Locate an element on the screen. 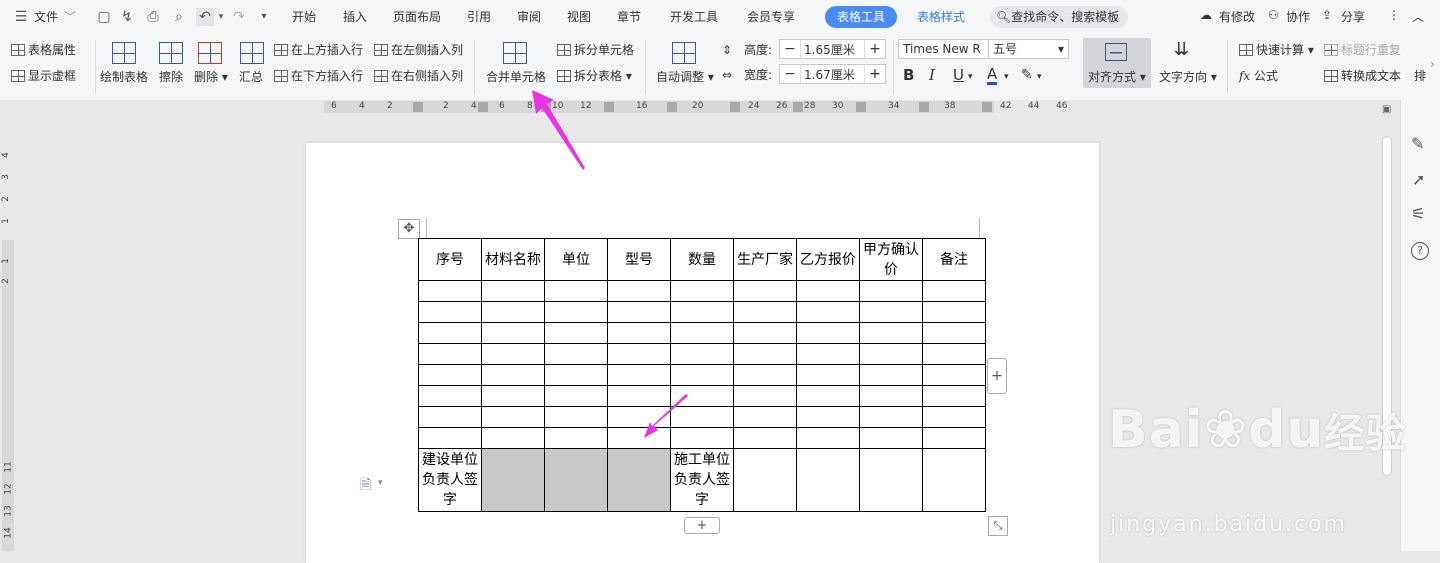 The width and height of the screenshot is (1440, 563). paragraph-layout-icon: 🗎︎ is located at coordinates (365, 486).